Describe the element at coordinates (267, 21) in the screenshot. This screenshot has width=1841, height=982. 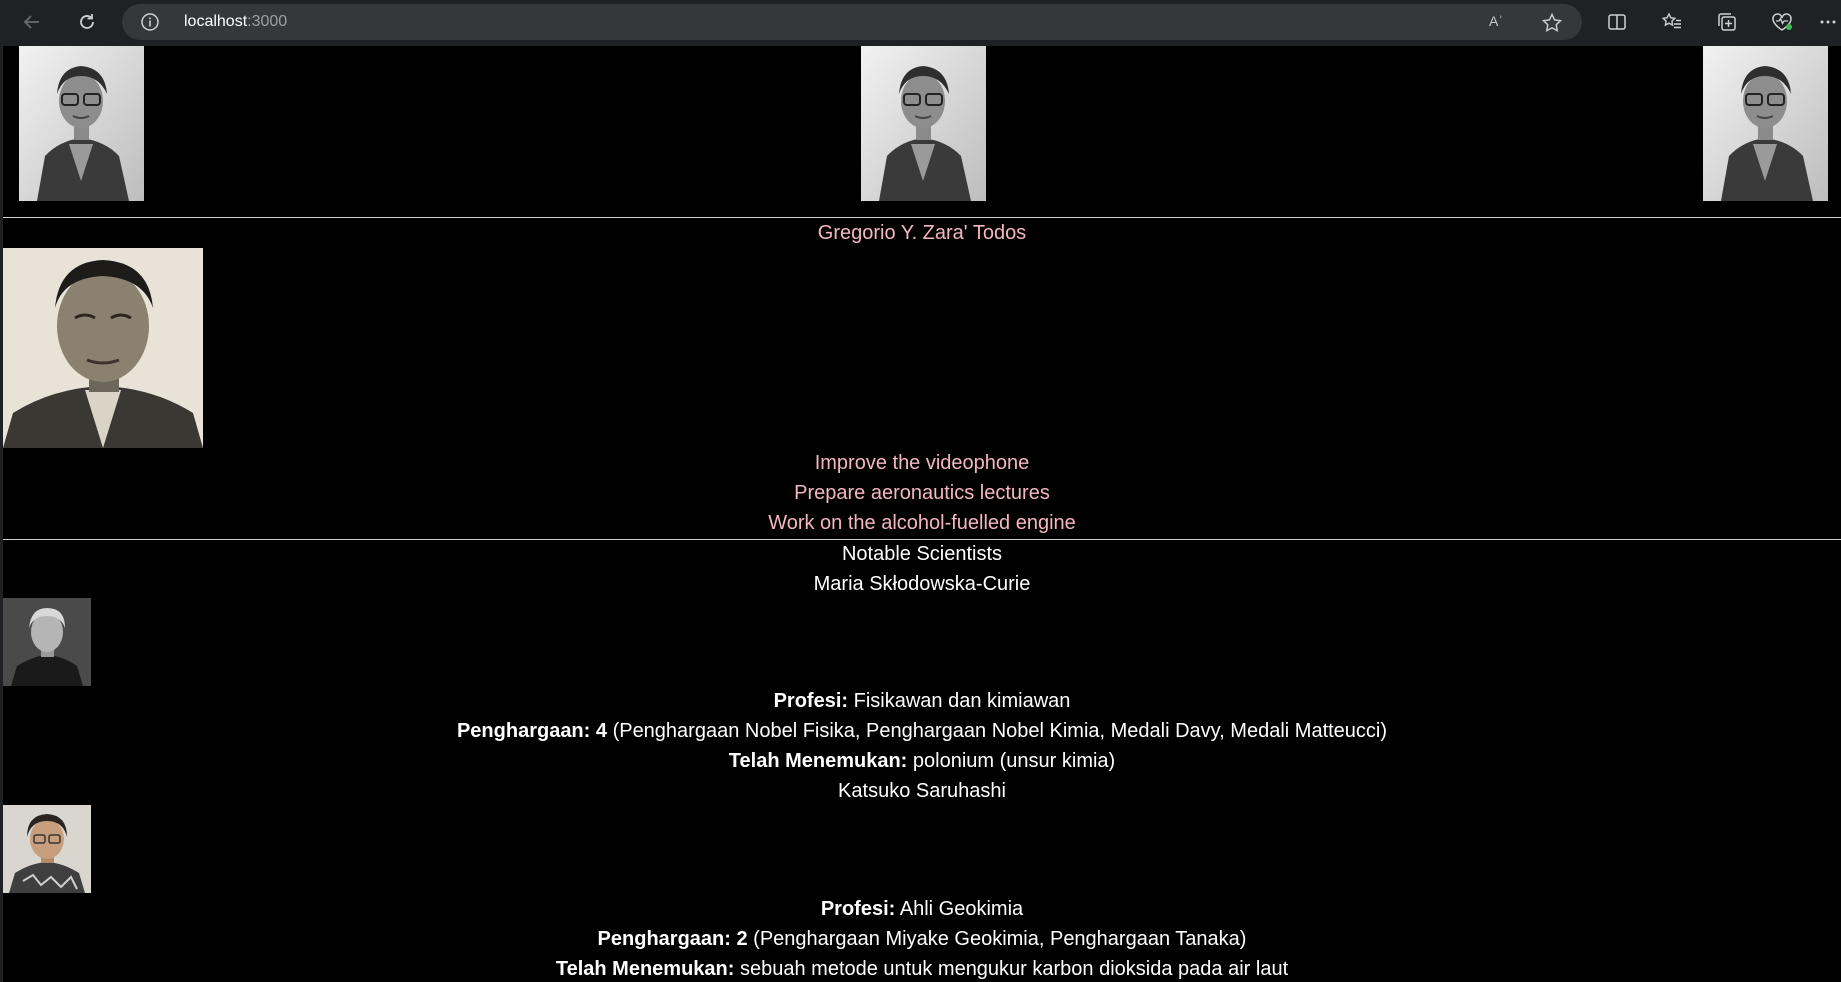
I see `url-port: :3000` at that location.